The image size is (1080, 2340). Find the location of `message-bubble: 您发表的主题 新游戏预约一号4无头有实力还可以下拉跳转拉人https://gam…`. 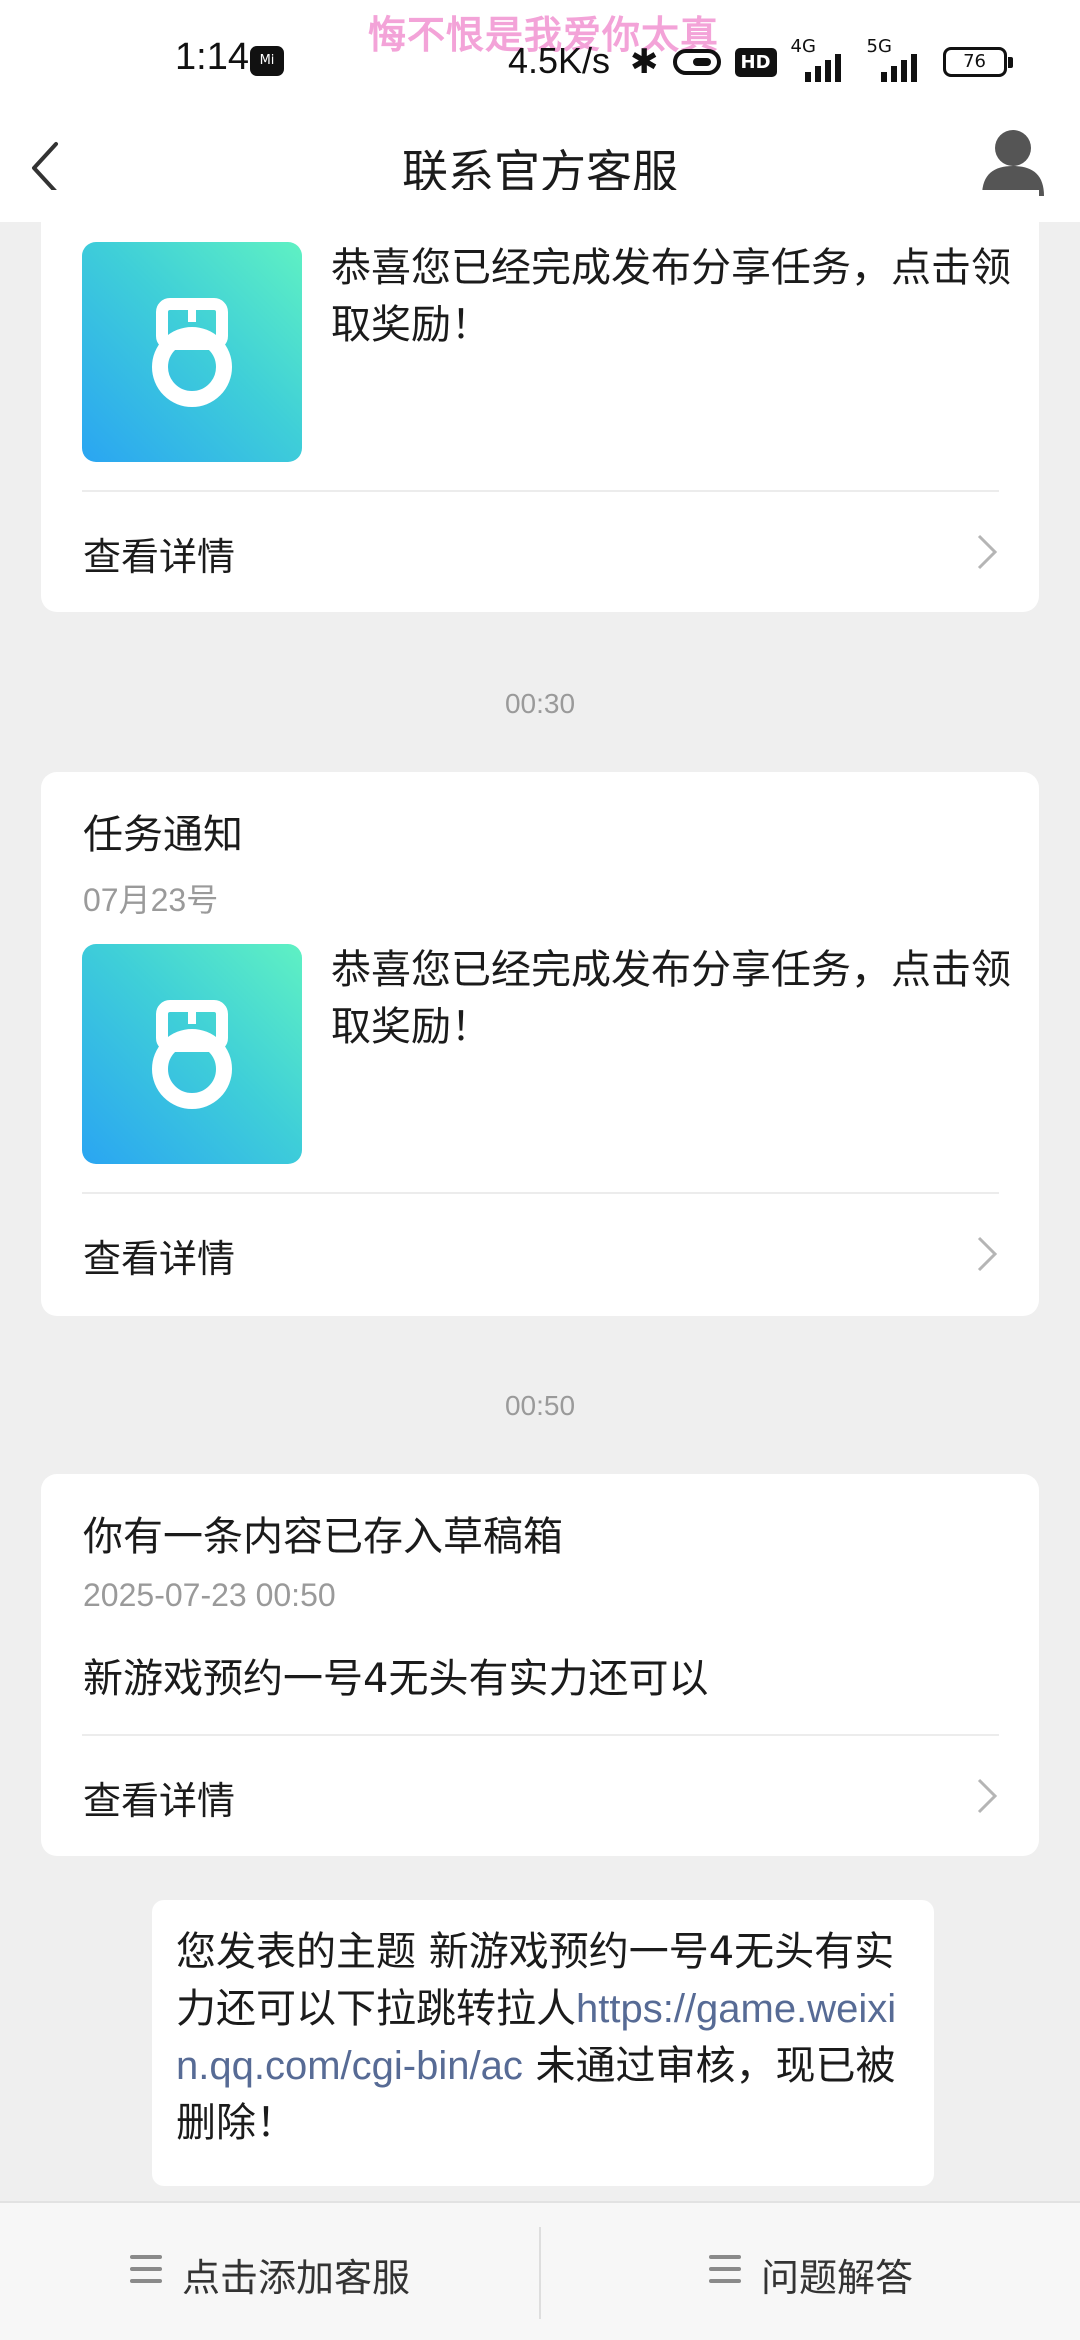

message-bubble: 您发表的主题 新游戏预约一号4无头有实力还可以下拉跳转拉人https://gam… is located at coordinates (543, 2043).